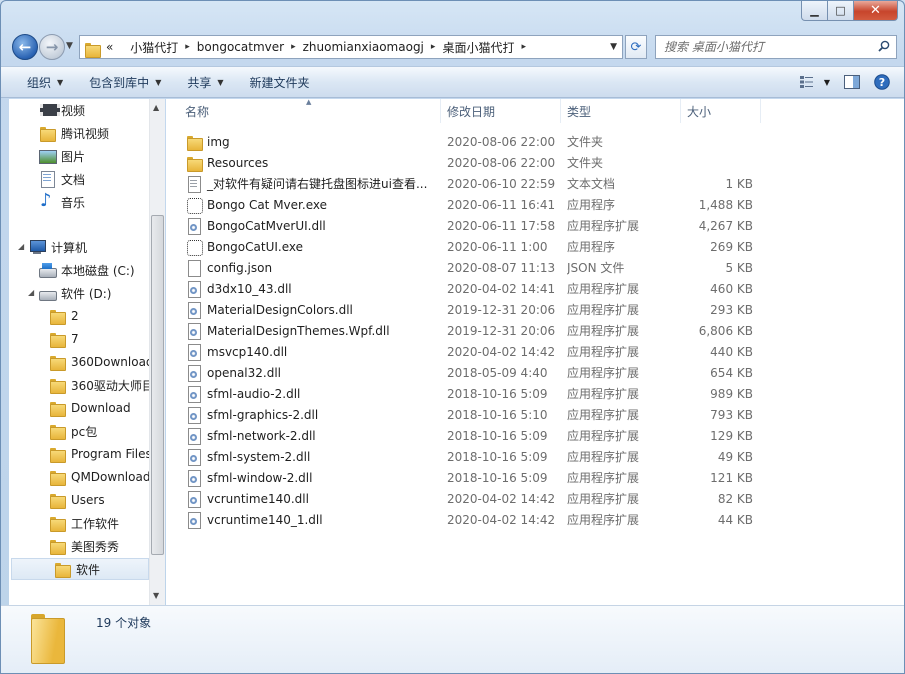 This screenshot has width=905, height=674. Describe the element at coordinates (501, 519) in the screenshot. I see `file-date: 2020-04-02 14:42` at that location.